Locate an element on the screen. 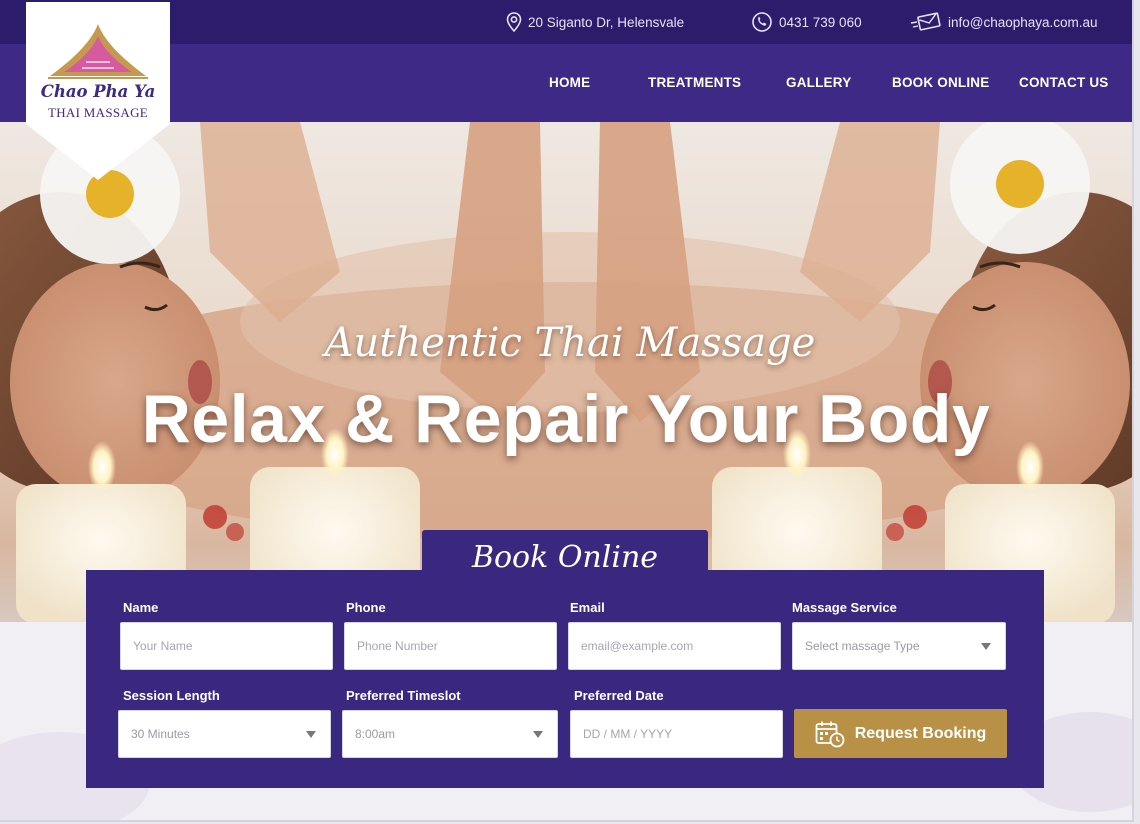 This screenshot has width=1140, height=824. email-text: info@chaophaya.com.au is located at coordinates (1023, 22).